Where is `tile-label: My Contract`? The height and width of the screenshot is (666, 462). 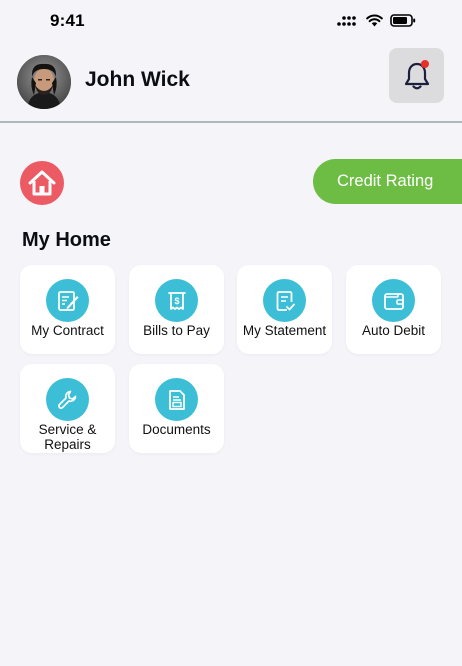 tile-label: My Contract is located at coordinates (67, 330).